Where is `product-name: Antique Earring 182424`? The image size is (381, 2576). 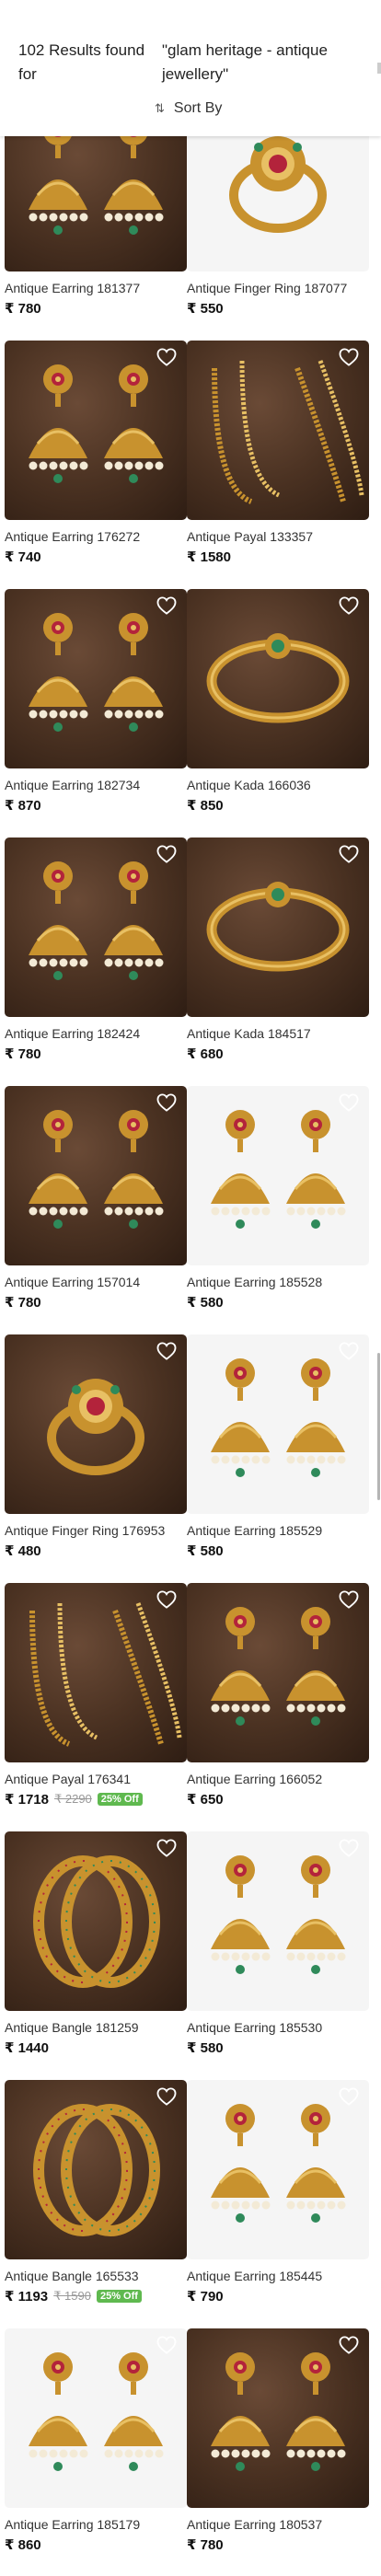 product-name: Antique Earring 182424 is located at coordinates (96, 1033).